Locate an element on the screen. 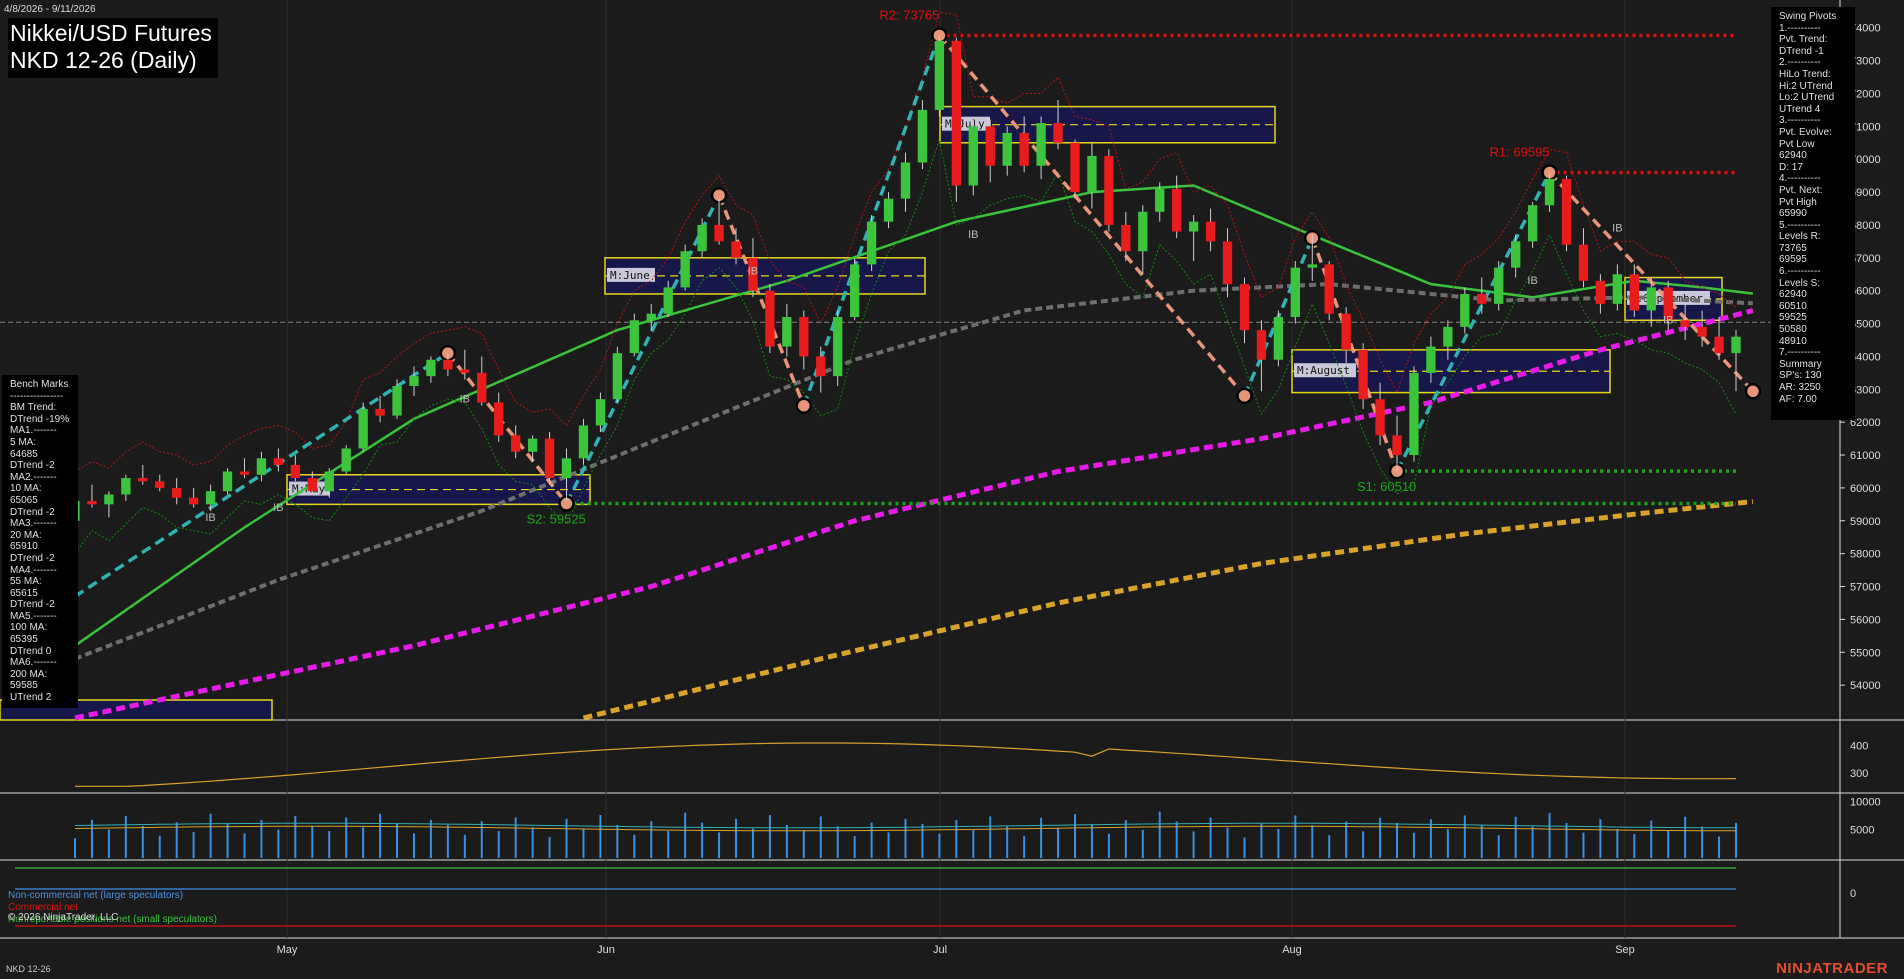 This screenshot has width=1904, height=979. y-tick-label: 61000 is located at coordinates (1865, 456).